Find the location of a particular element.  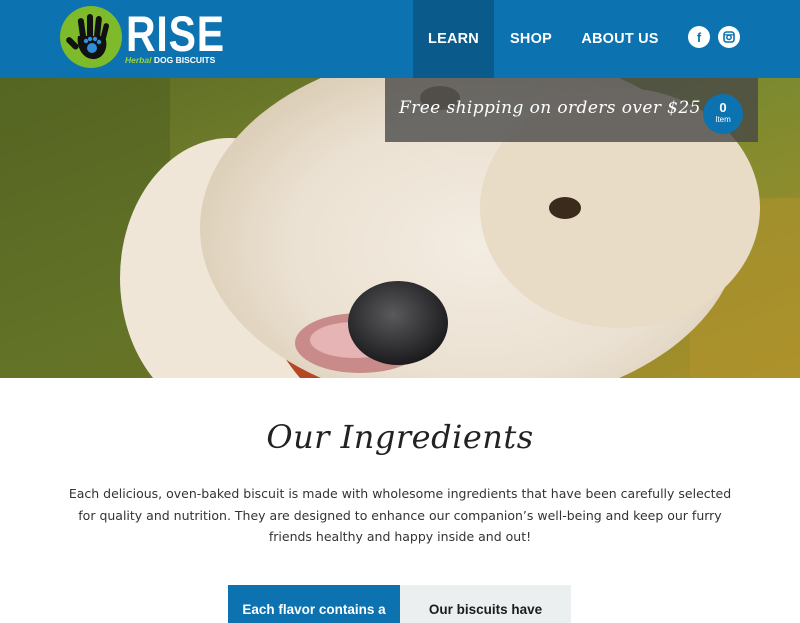

handprint-logo-icon is located at coordinates (91, 37).